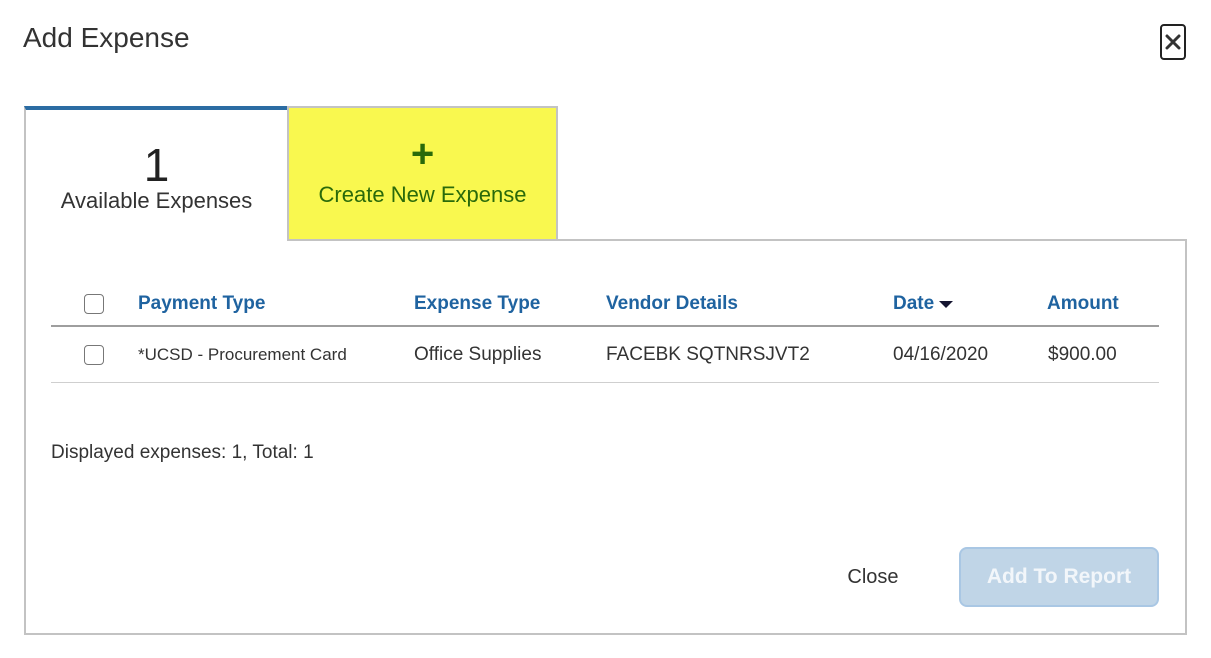  Describe the element at coordinates (422, 154) in the screenshot. I see `plus-icon: +` at that location.